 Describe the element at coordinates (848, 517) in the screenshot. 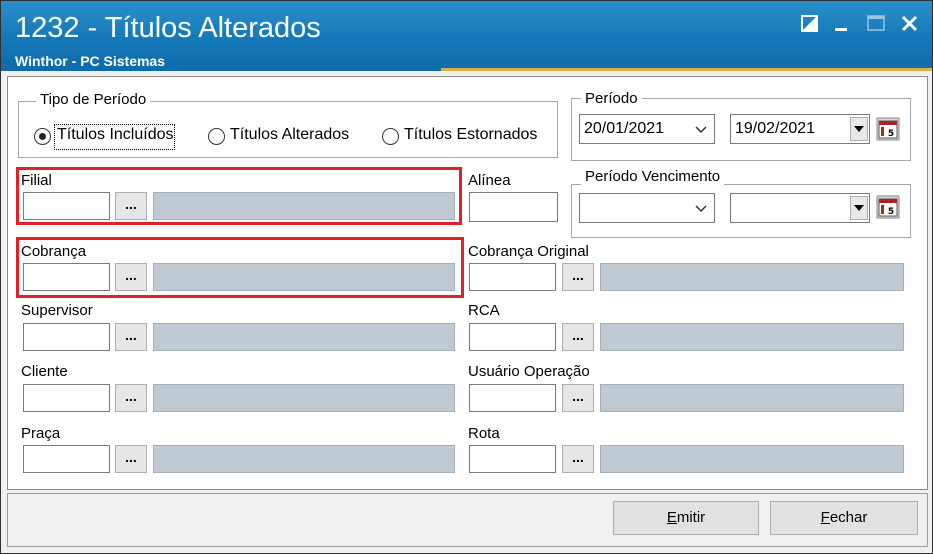

I see `fechar-label-rest: echar` at that location.